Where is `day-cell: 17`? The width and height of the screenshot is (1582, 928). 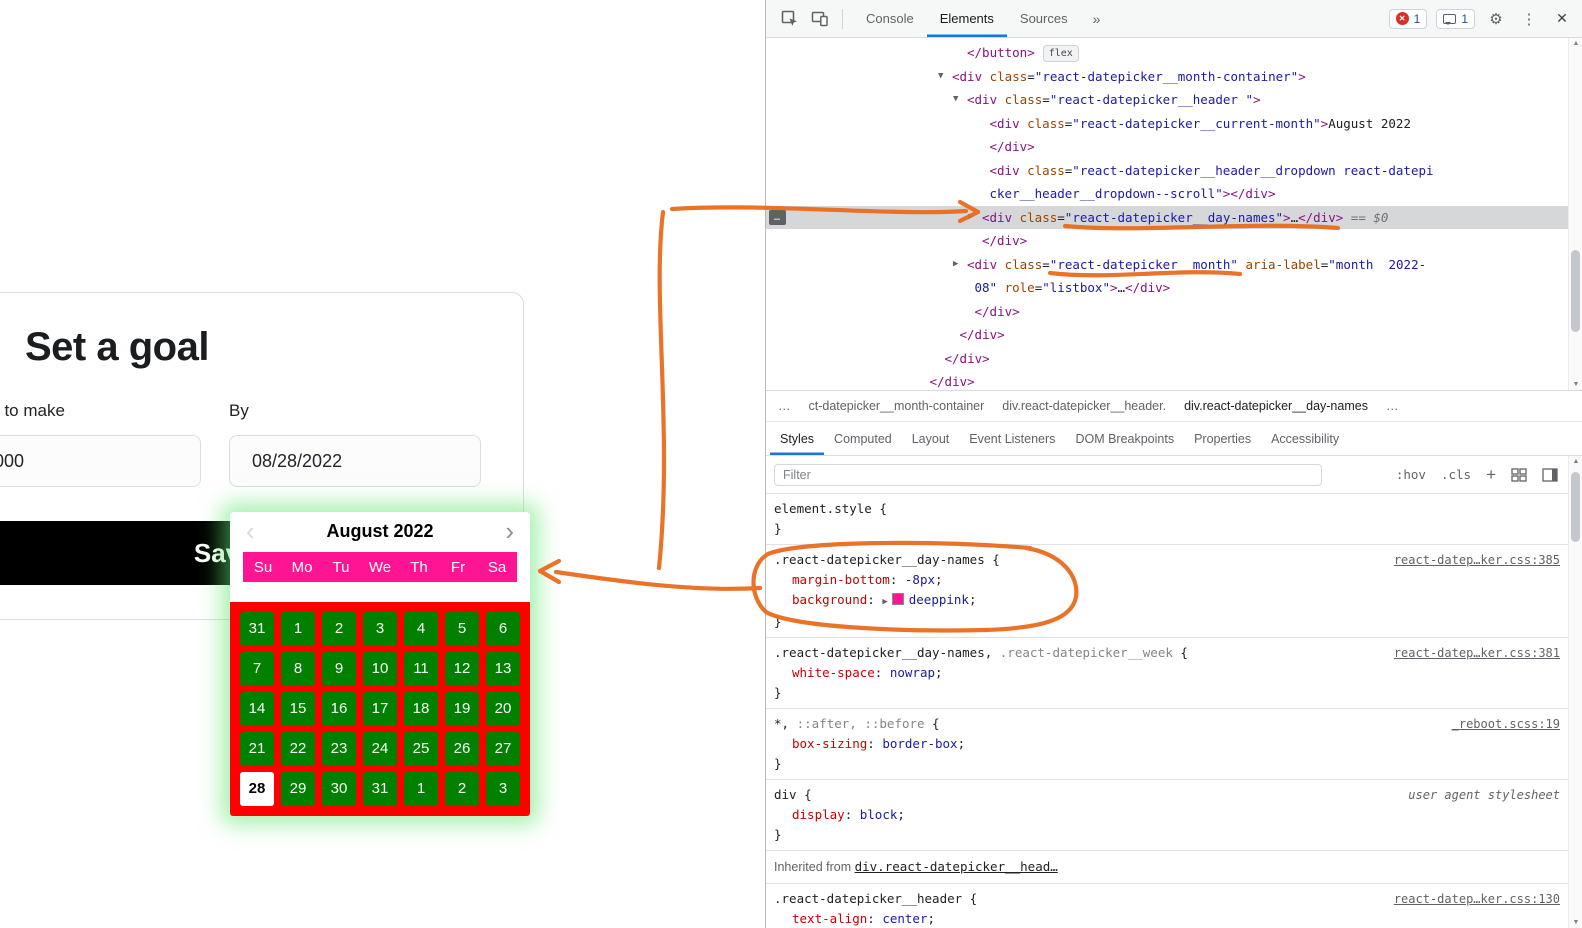
day-cell: 17 is located at coordinates (380, 709).